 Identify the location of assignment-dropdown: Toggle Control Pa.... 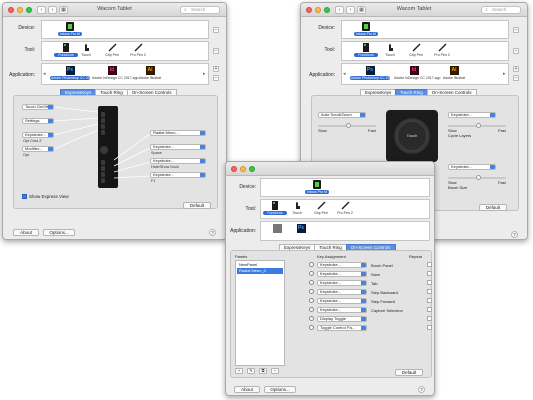
(342, 328).